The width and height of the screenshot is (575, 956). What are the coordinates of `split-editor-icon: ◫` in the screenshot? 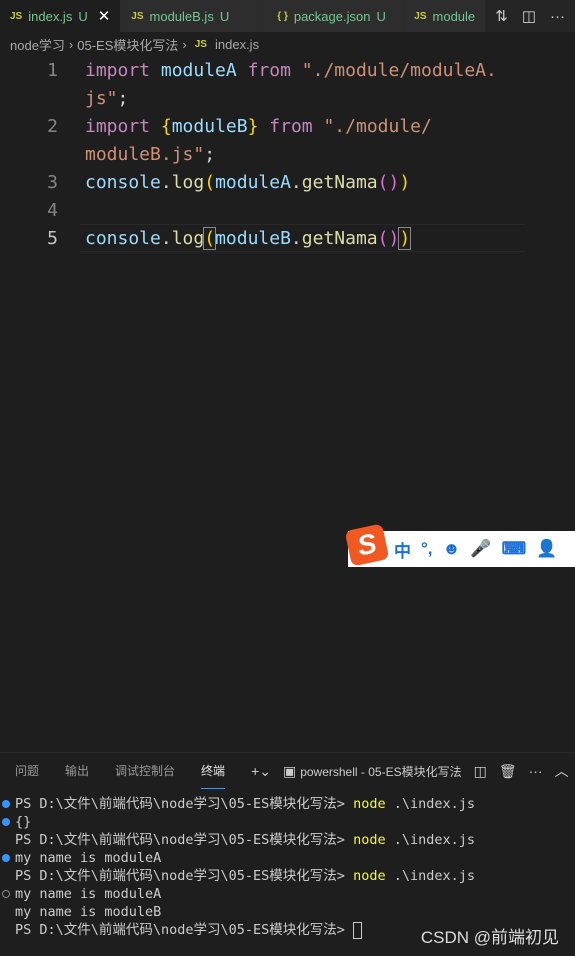 It's located at (529, 16).